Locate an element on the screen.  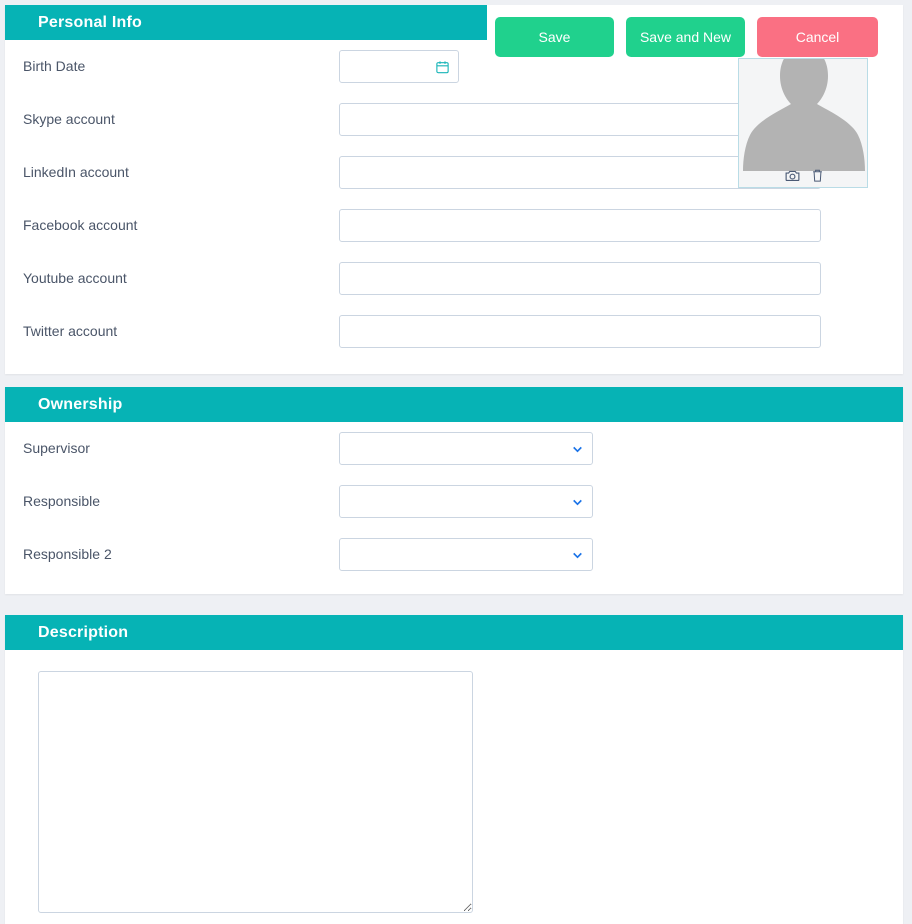
twitter-account-input is located at coordinates (580, 331).